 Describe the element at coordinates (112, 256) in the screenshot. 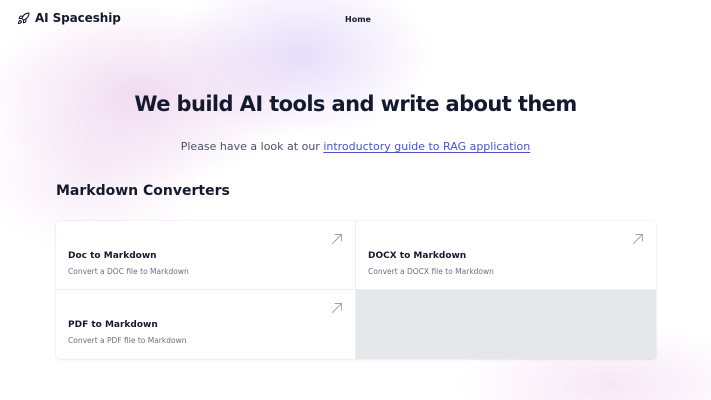

I see `card-title: Doc to Markdown` at that location.